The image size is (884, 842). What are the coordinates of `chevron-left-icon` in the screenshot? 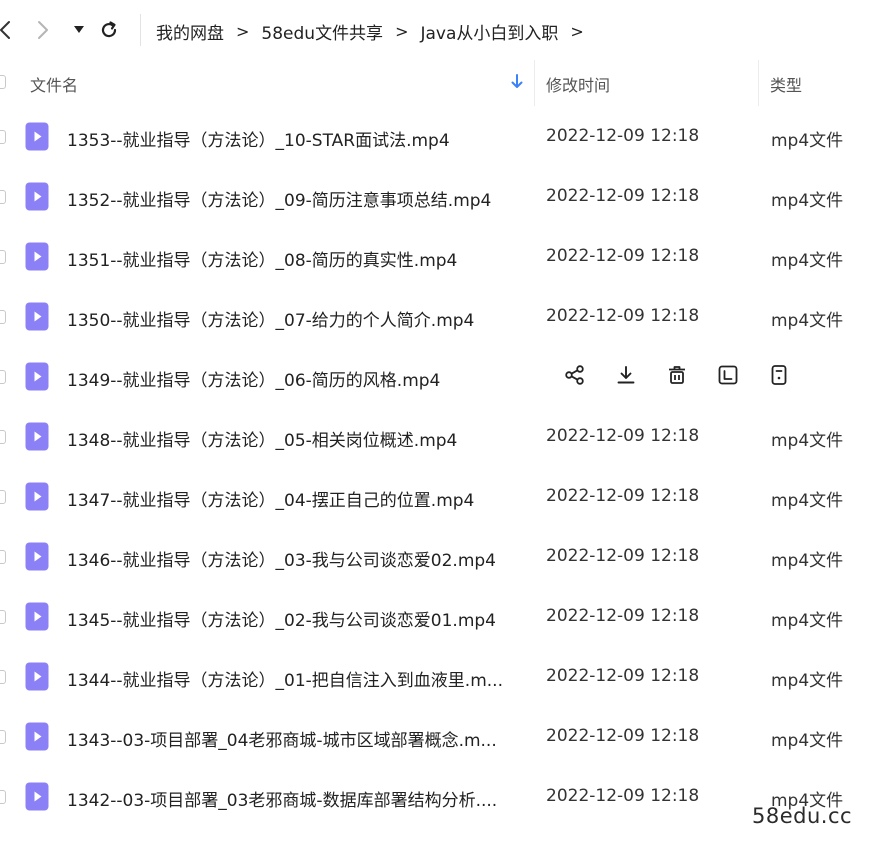 It's located at (5, 30).